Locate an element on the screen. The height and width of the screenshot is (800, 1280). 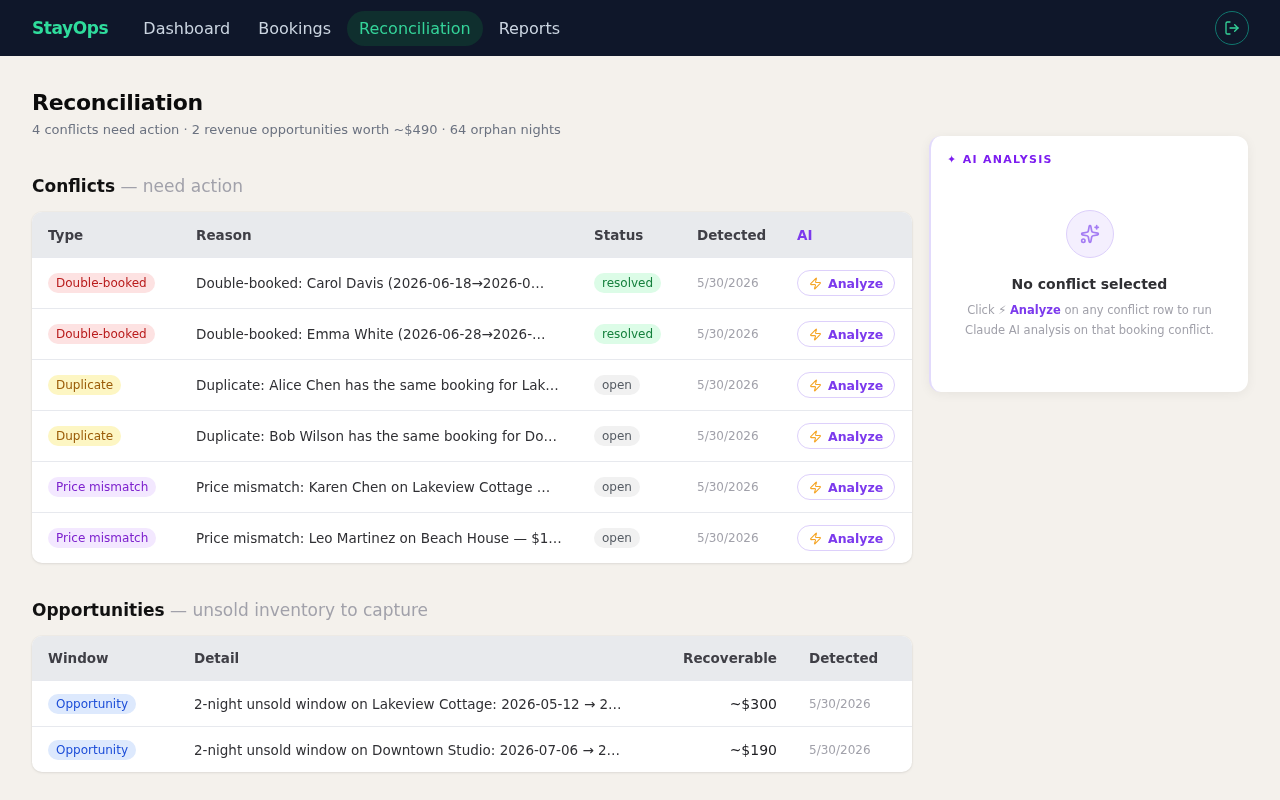
column-header: Status is located at coordinates (619, 234).